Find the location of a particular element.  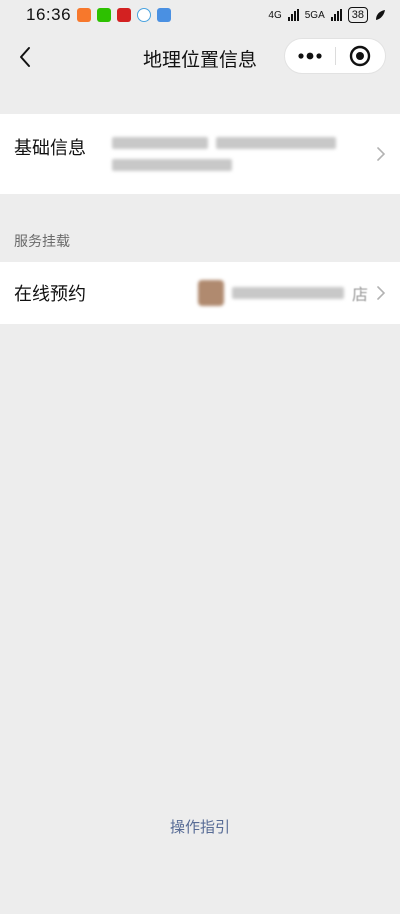

status-left: 16:36 is located at coordinates (99, 15).